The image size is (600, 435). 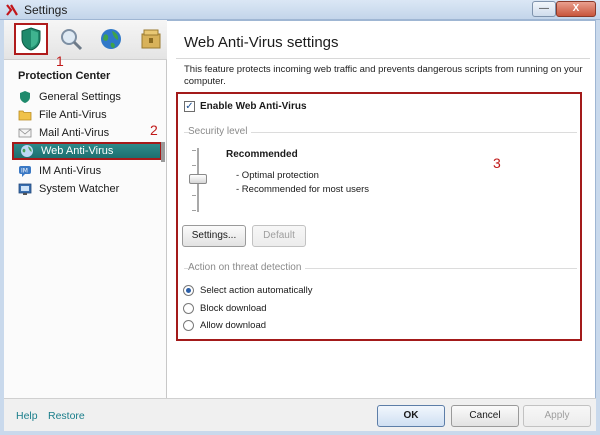 I want to click on sidebar-item-web-antivirus: Web Anti-Virus, so click(x=87, y=151).